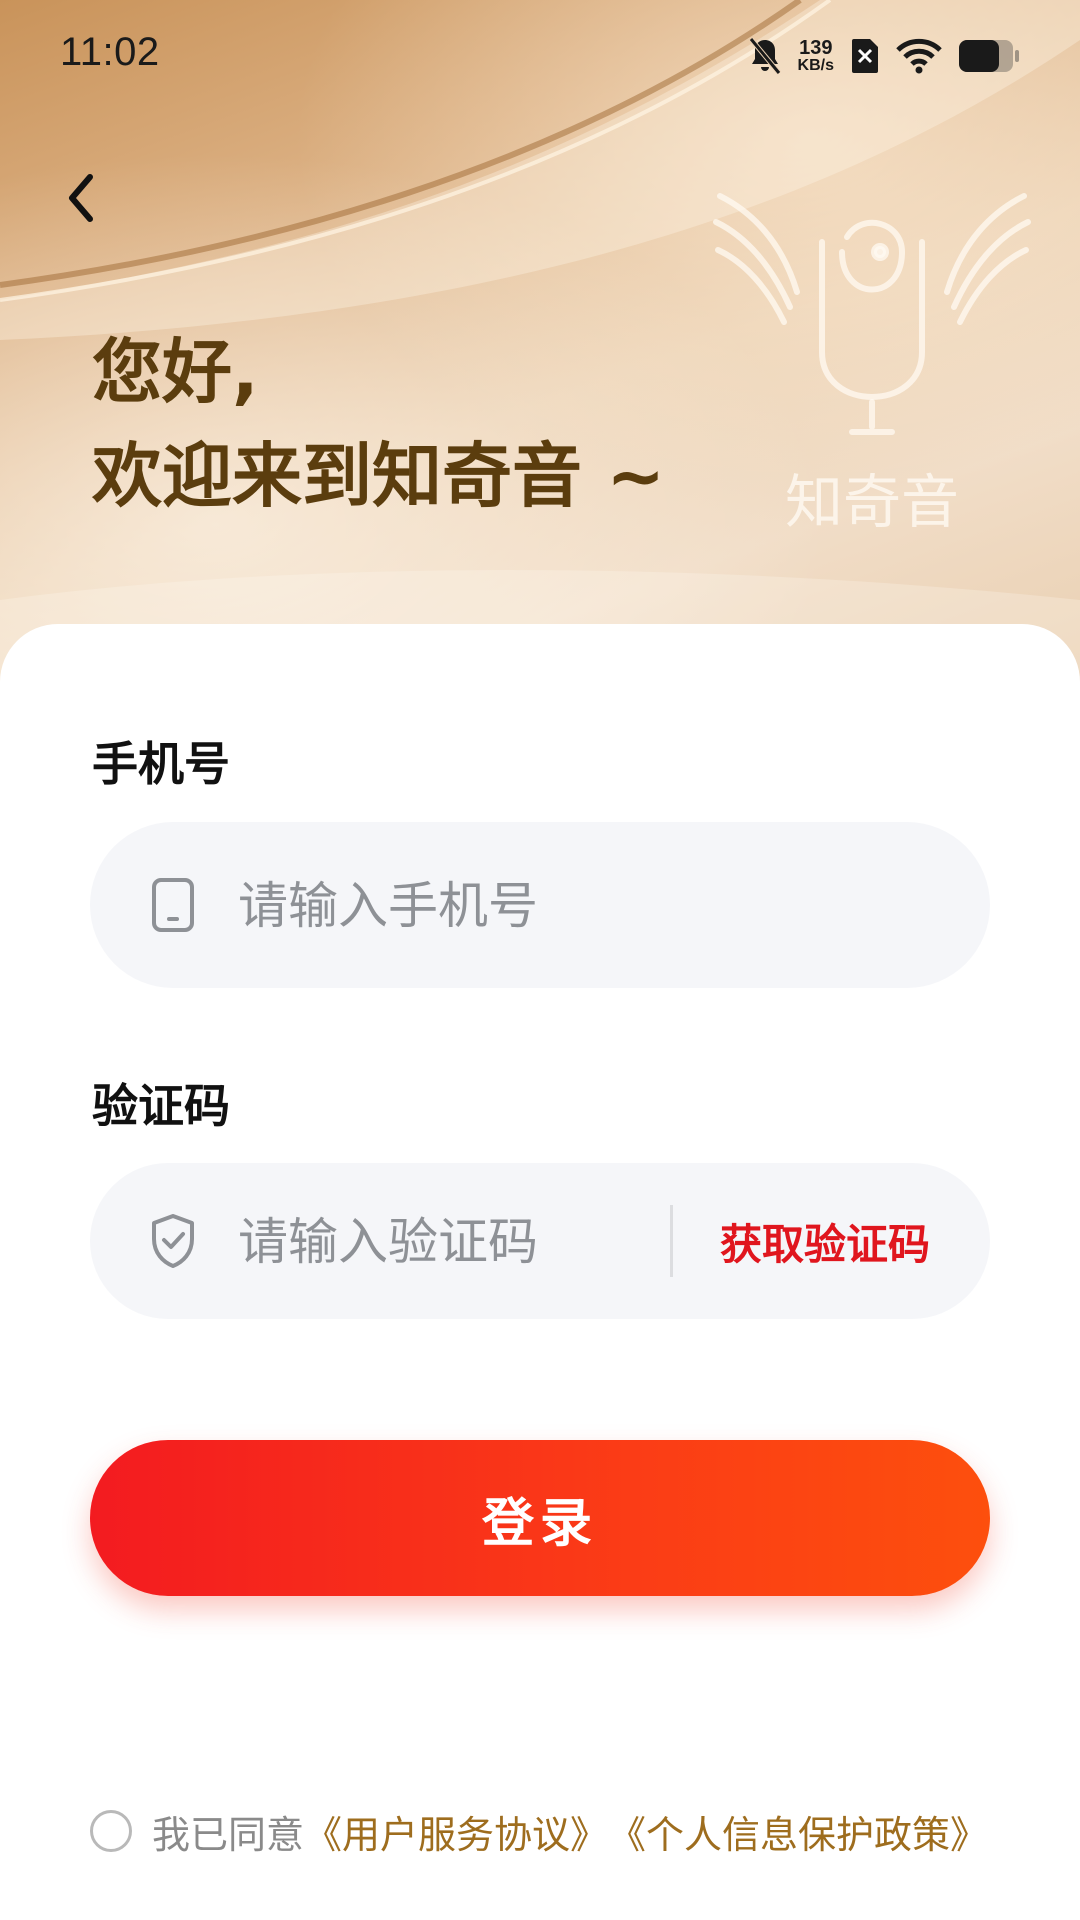 The image size is (1080, 1920). I want to click on shield-check-icon, so click(173, 1241).